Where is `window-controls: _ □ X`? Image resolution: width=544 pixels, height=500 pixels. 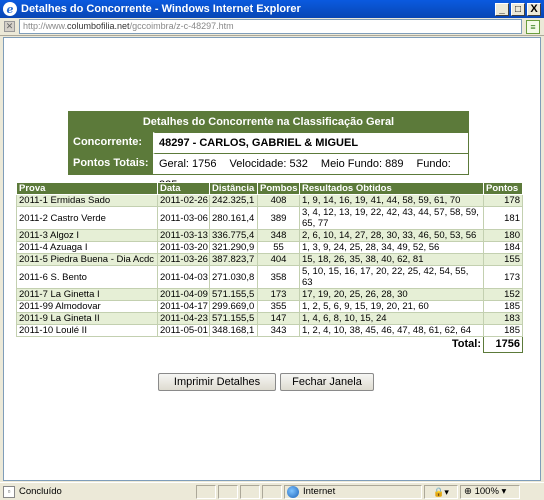
window-controls: _ □ X is located at coordinates (518, 9).